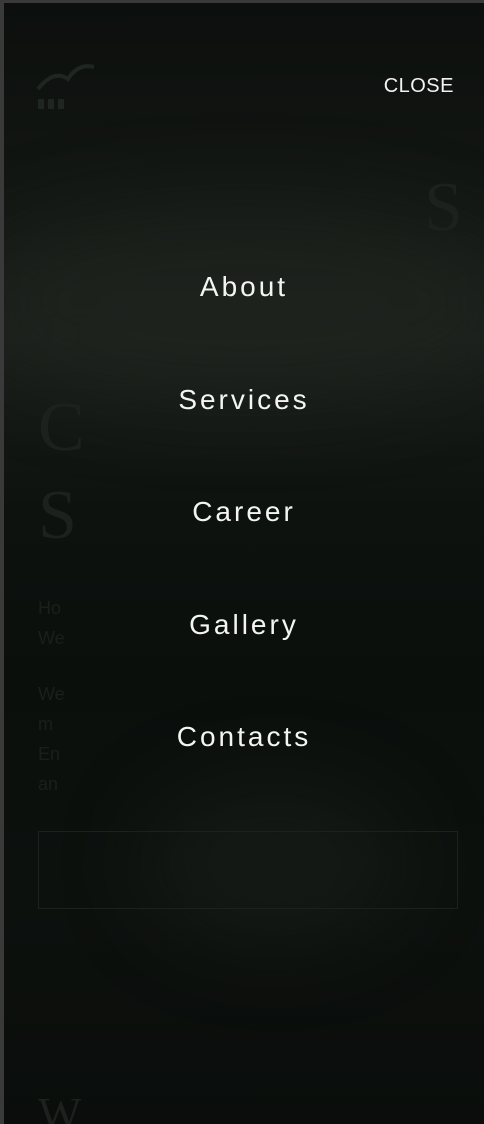  Describe the element at coordinates (244, 771) in the screenshot. I see `menu-item-contacts: Contacts` at that location.